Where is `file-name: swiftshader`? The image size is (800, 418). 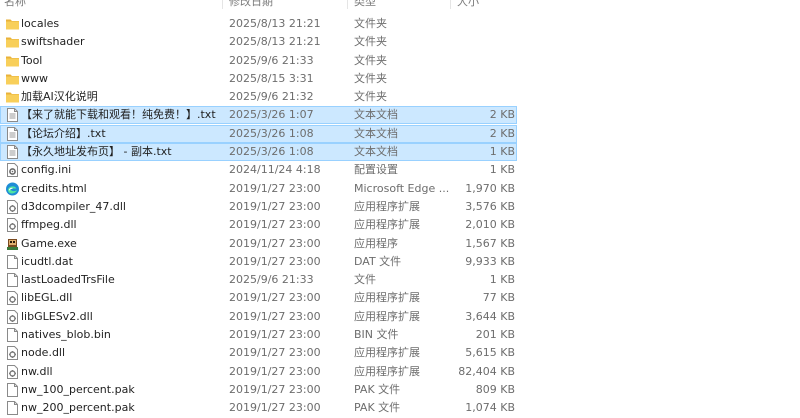 file-name: swiftshader is located at coordinates (53, 42).